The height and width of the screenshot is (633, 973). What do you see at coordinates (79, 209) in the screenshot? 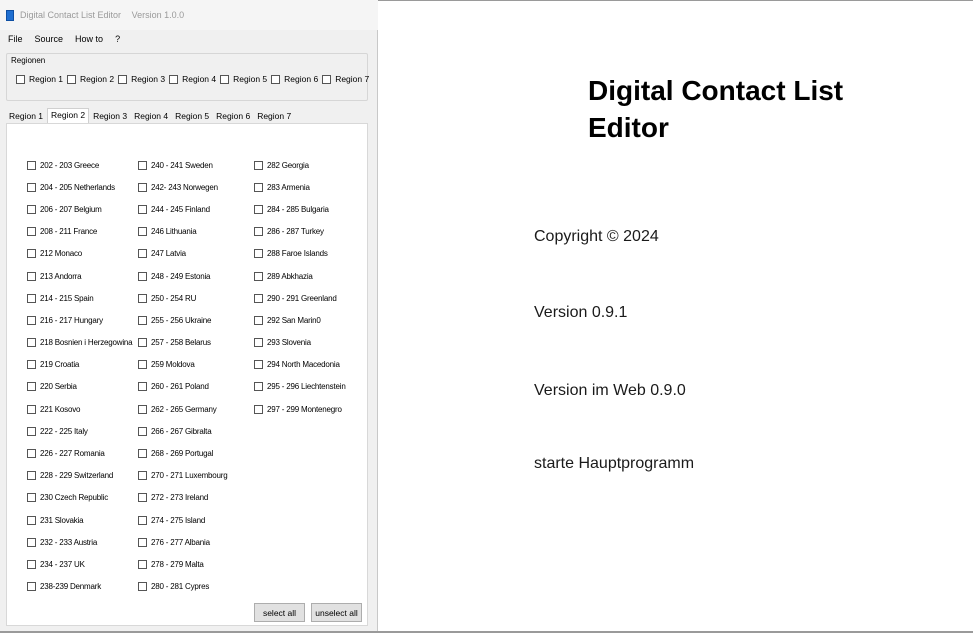
I see `country-checkbox: 206 - 207 Belgium` at bounding box center [79, 209].